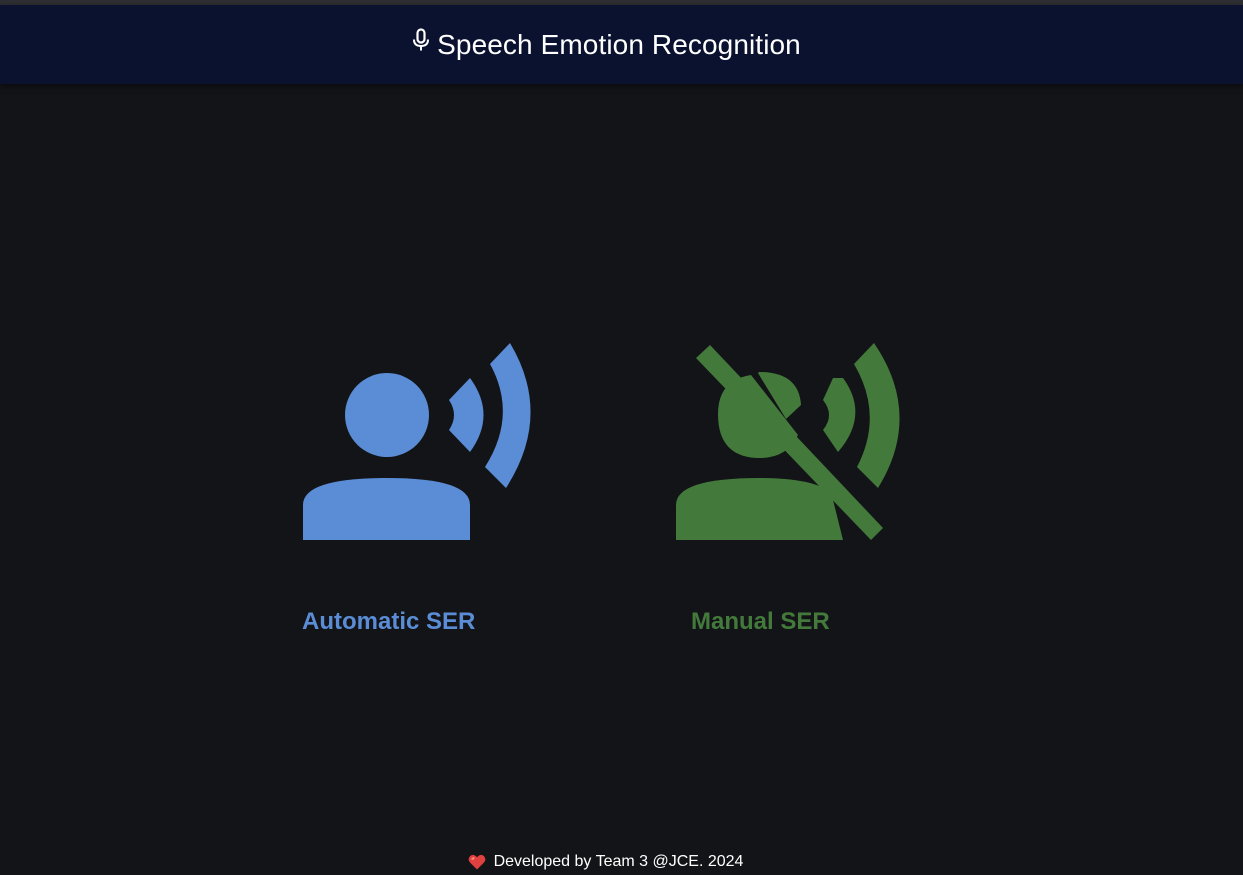  What do you see at coordinates (421, 38) in the screenshot?
I see `mic-icon` at bounding box center [421, 38].